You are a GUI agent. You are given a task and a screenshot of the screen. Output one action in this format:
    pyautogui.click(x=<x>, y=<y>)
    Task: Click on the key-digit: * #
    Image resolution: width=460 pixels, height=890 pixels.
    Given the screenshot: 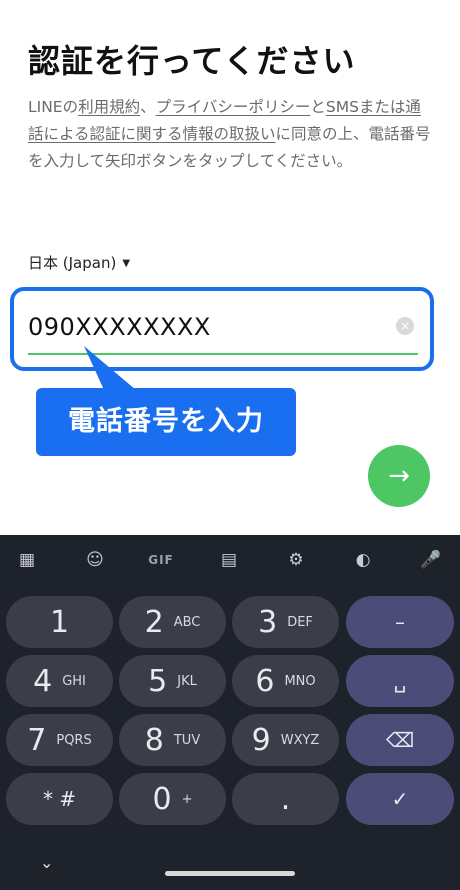 What is the action you would take?
    pyautogui.click(x=59, y=799)
    